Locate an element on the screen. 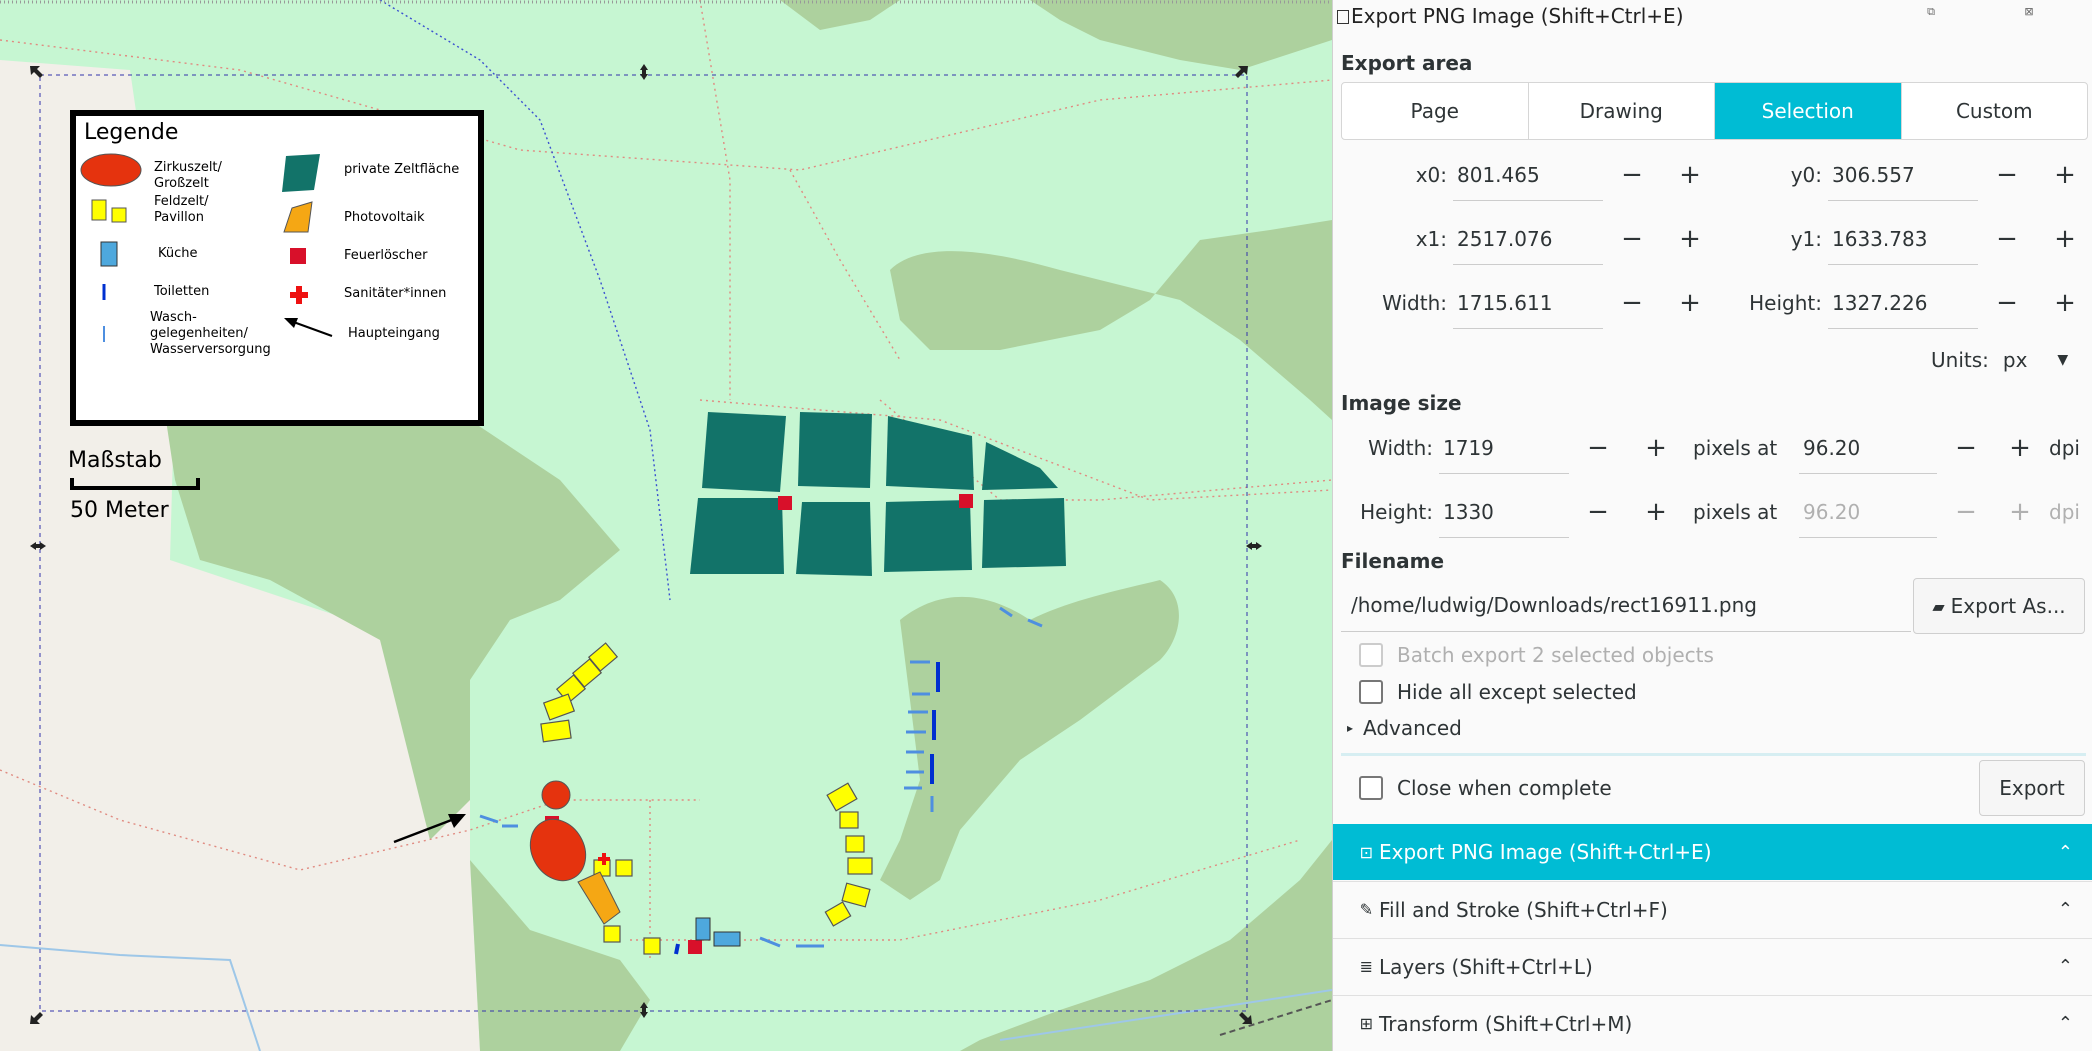  img-width-increment: + is located at coordinates (1656, 448).